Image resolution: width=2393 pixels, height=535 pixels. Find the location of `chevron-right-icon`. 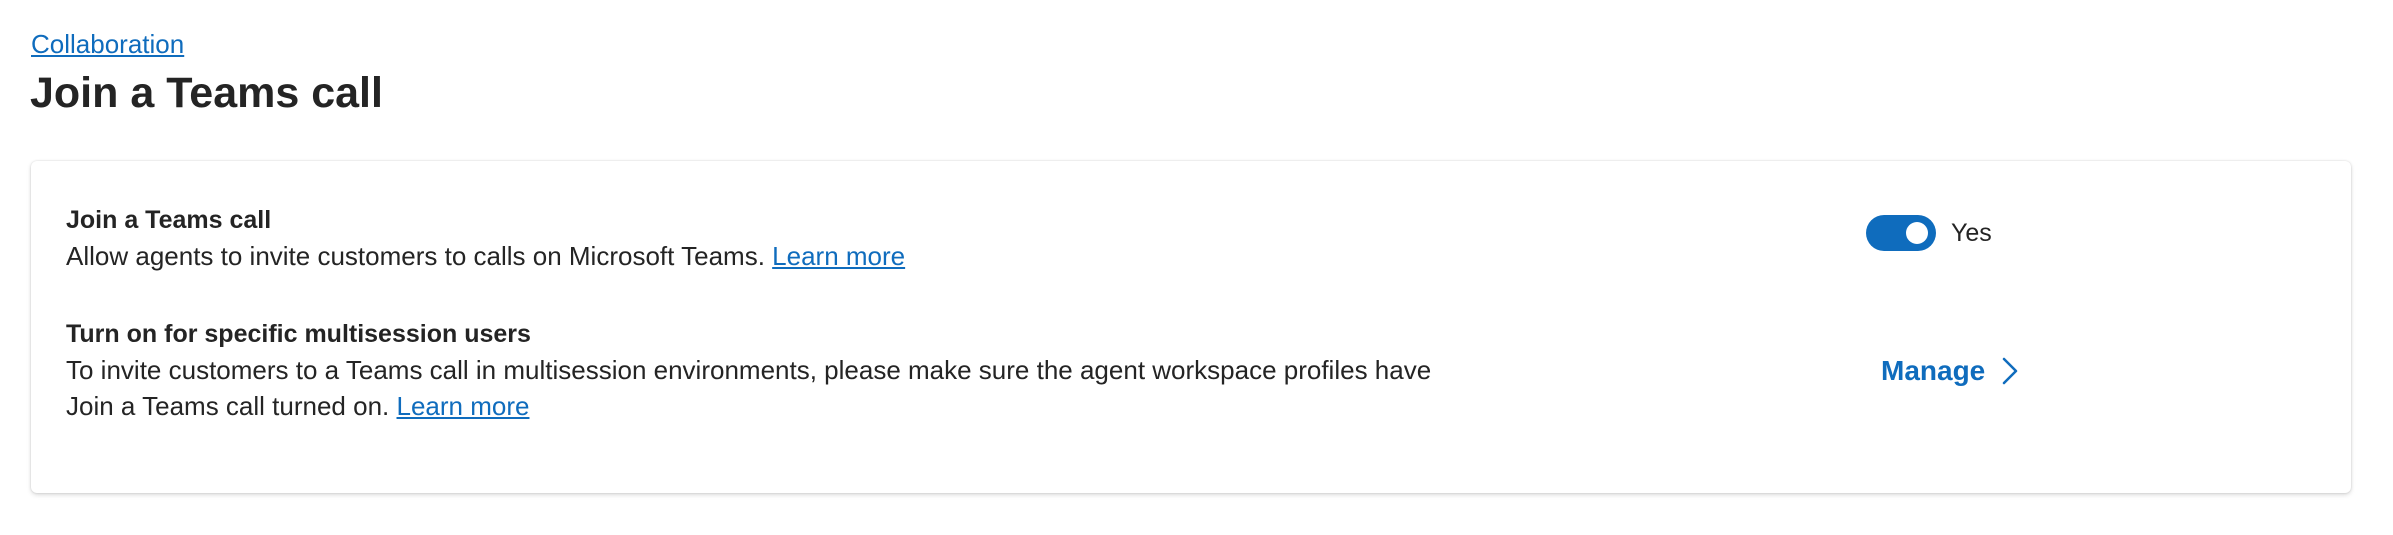

chevron-right-icon is located at coordinates (2010, 371).